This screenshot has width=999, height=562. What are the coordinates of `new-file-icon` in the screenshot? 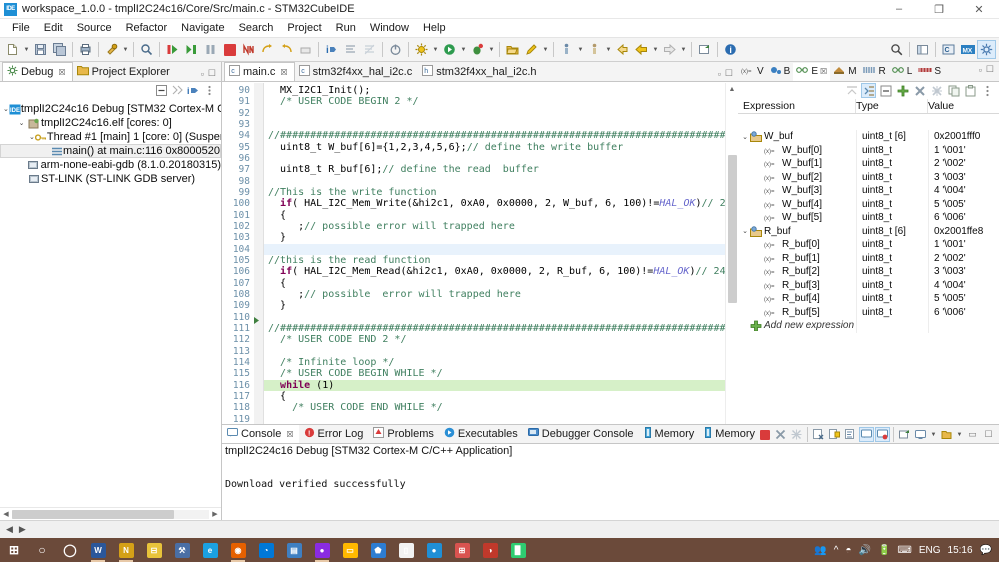 It's located at (12, 49).